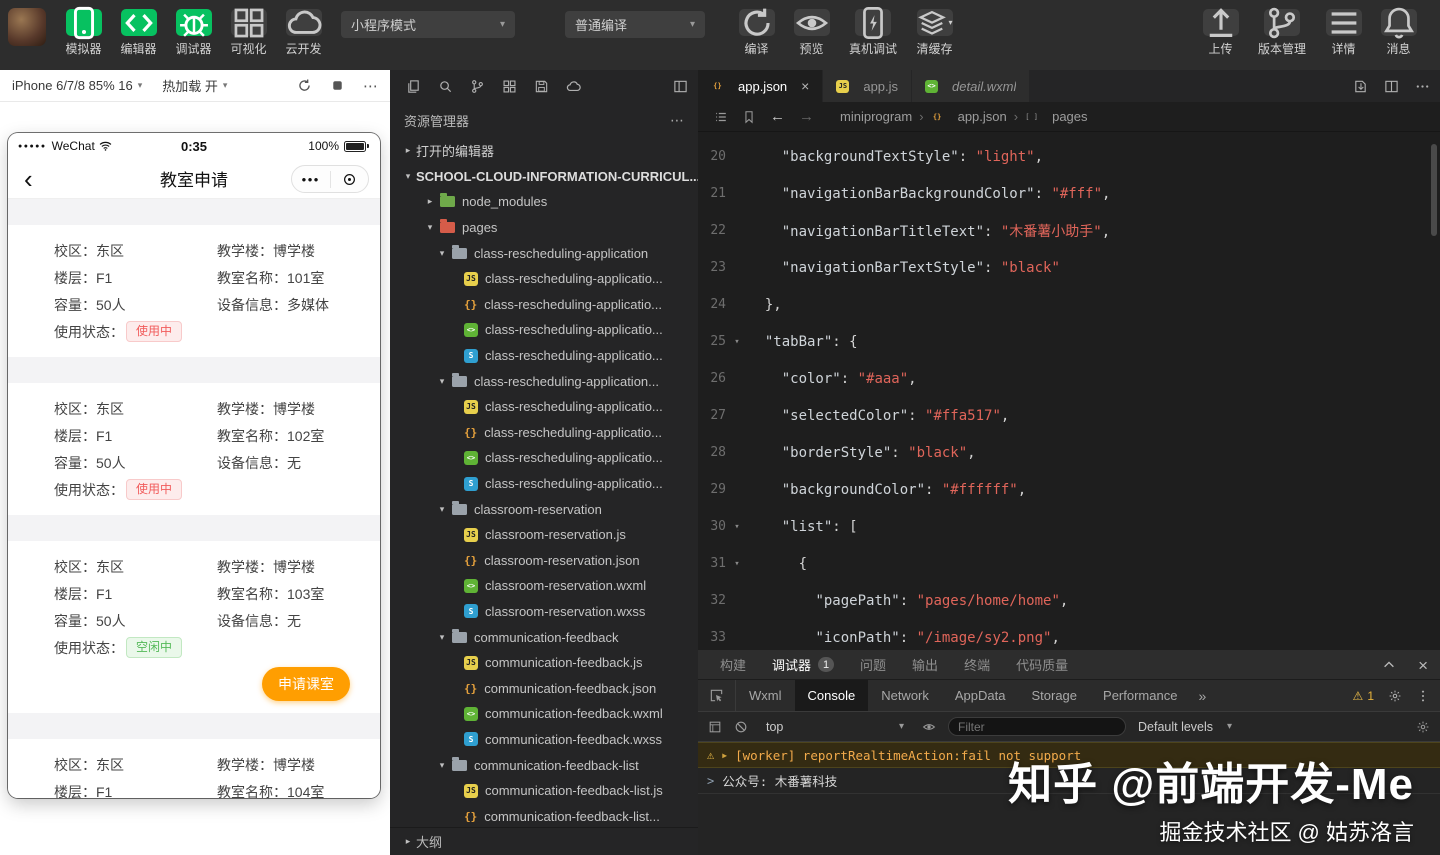  What do you see at coordinates (1398, 32) in the screenshot?
I see `action-messages-button: 消息` at bounding box center [1398, 32].